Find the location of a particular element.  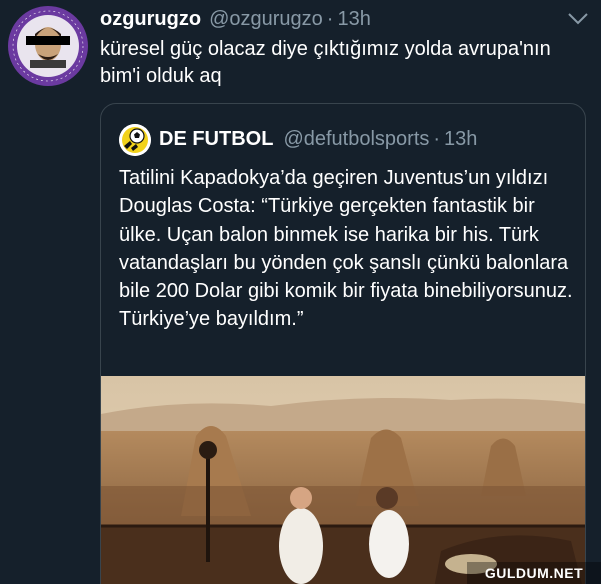

chevron-down-icon is located at coordinates (578, 19).